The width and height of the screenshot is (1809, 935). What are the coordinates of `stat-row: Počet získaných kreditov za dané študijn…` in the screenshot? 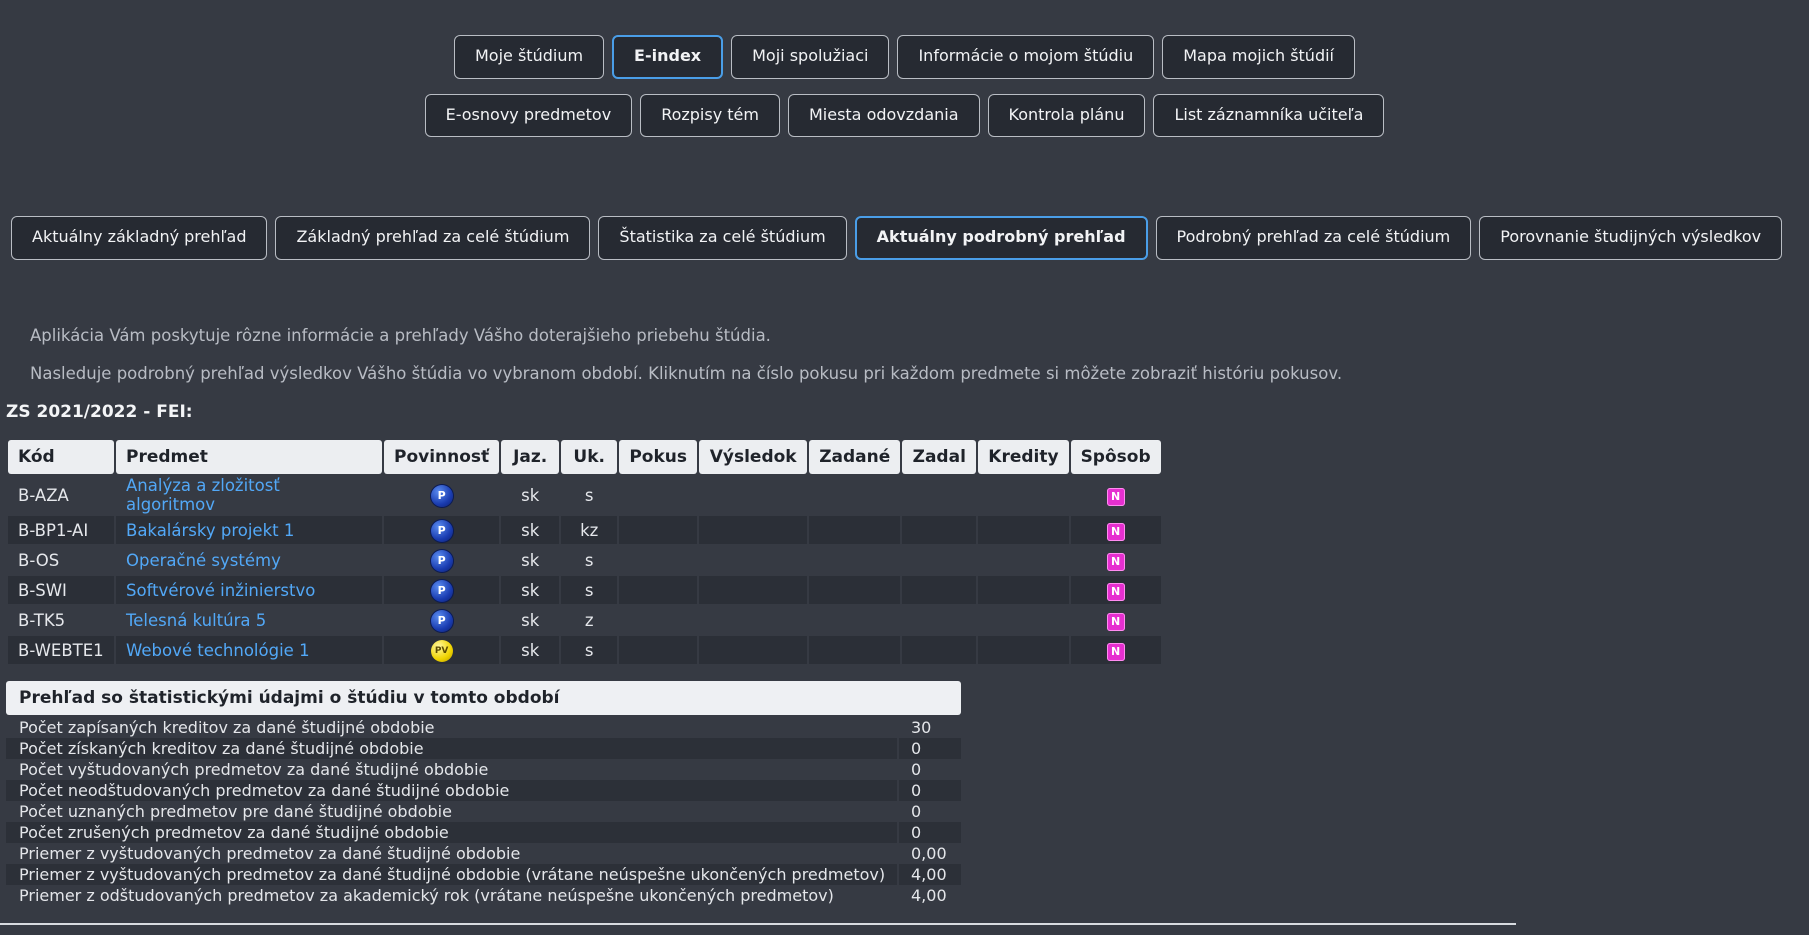 It's located at (483, 748).